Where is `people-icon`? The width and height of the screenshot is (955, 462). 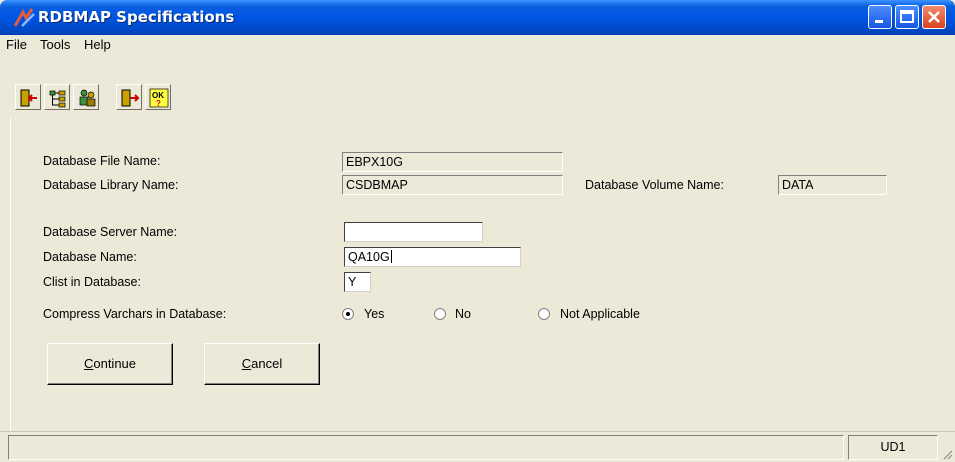
people-icon is located at coordinates (87, 98).